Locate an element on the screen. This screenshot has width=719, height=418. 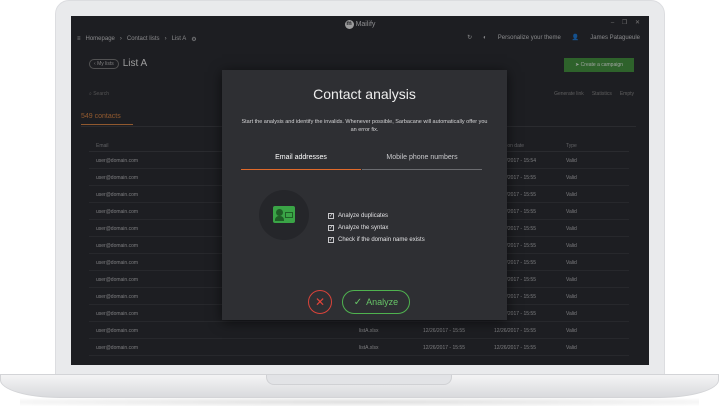
option-analyze-duplicates: ✓ Analyze duplicates is located at coordinates (376, 216).